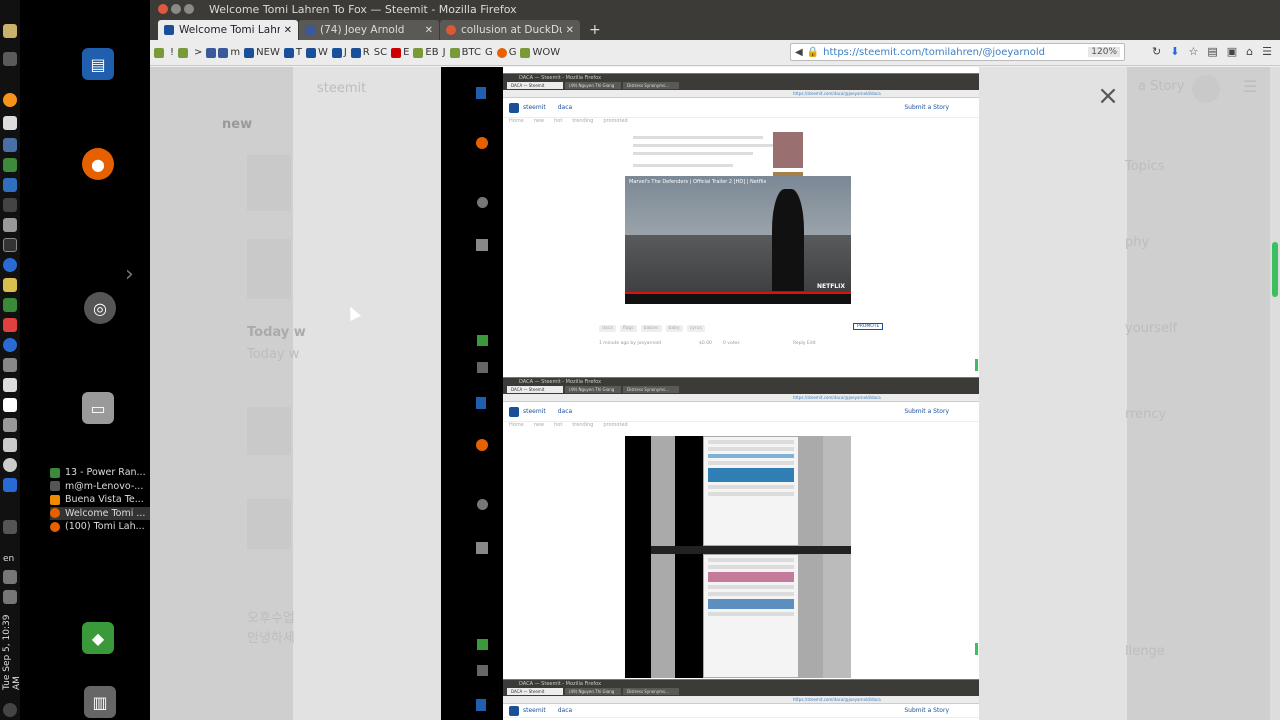 The width and height of the screenshot is (1280, 720). I want to click on bitcoin-icon, so click(10, 100).